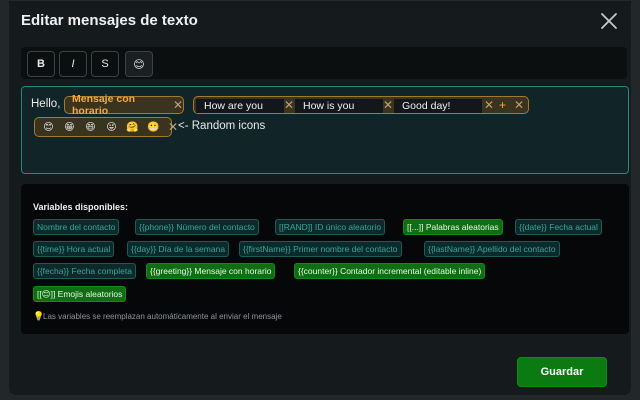 The height and width of the screenshot is (400, 640). Describe the element at coordinates (109, 20) in the screenshot. I see `dialog-title: Editar mensajes de texto` at that location.